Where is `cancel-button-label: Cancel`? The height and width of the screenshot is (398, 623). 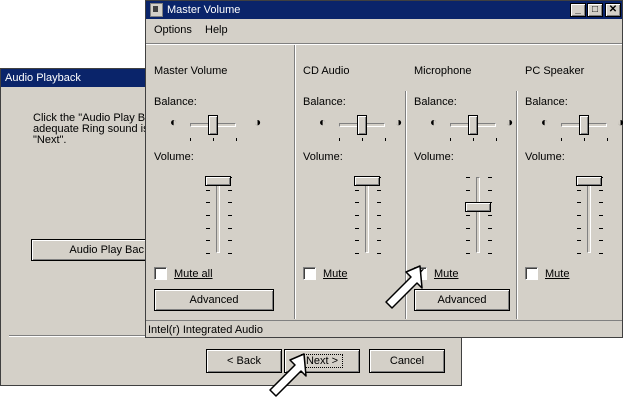 cancel-button-label: Cancel is located at coordinates (407, 361).